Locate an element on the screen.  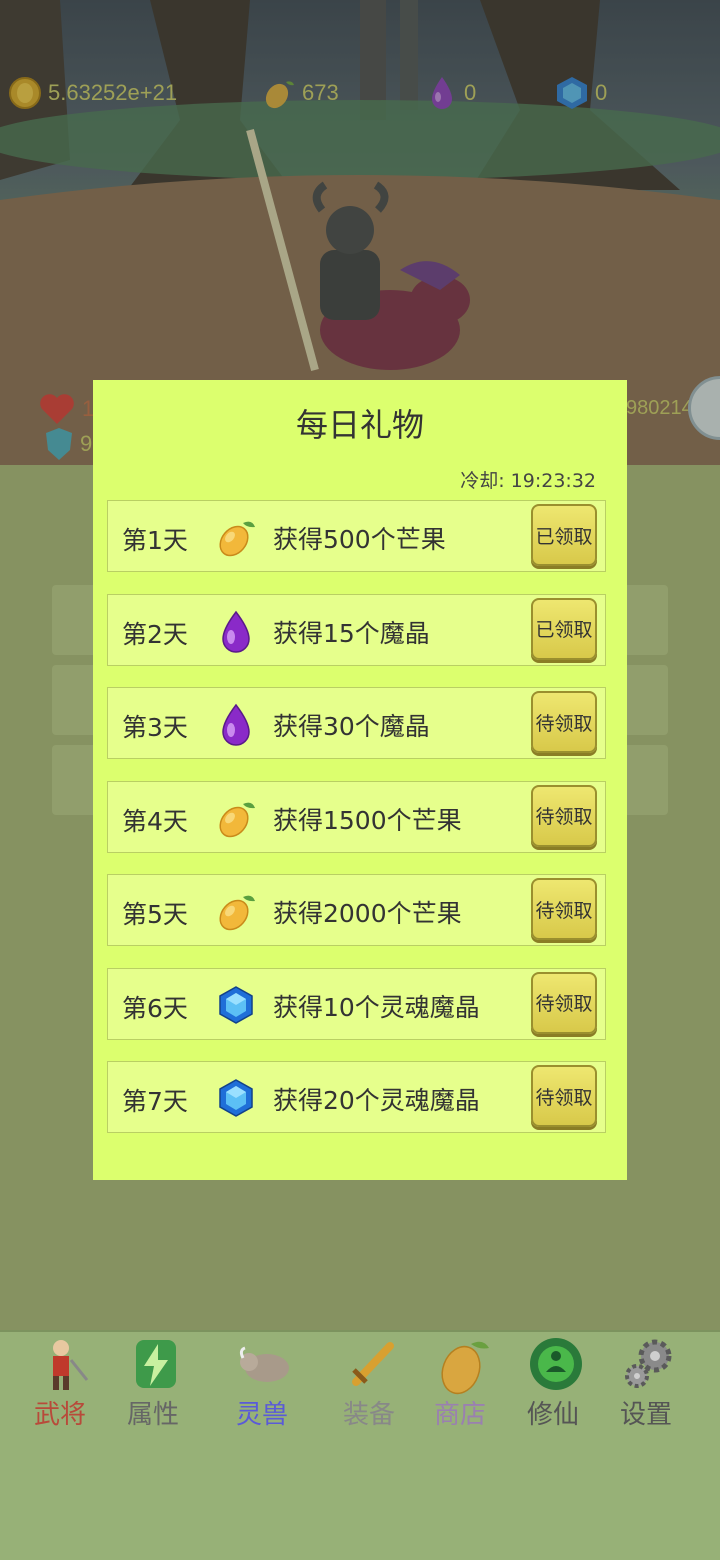
gift-description: 获得30个魔晶 is located at coordinates (351, 726).